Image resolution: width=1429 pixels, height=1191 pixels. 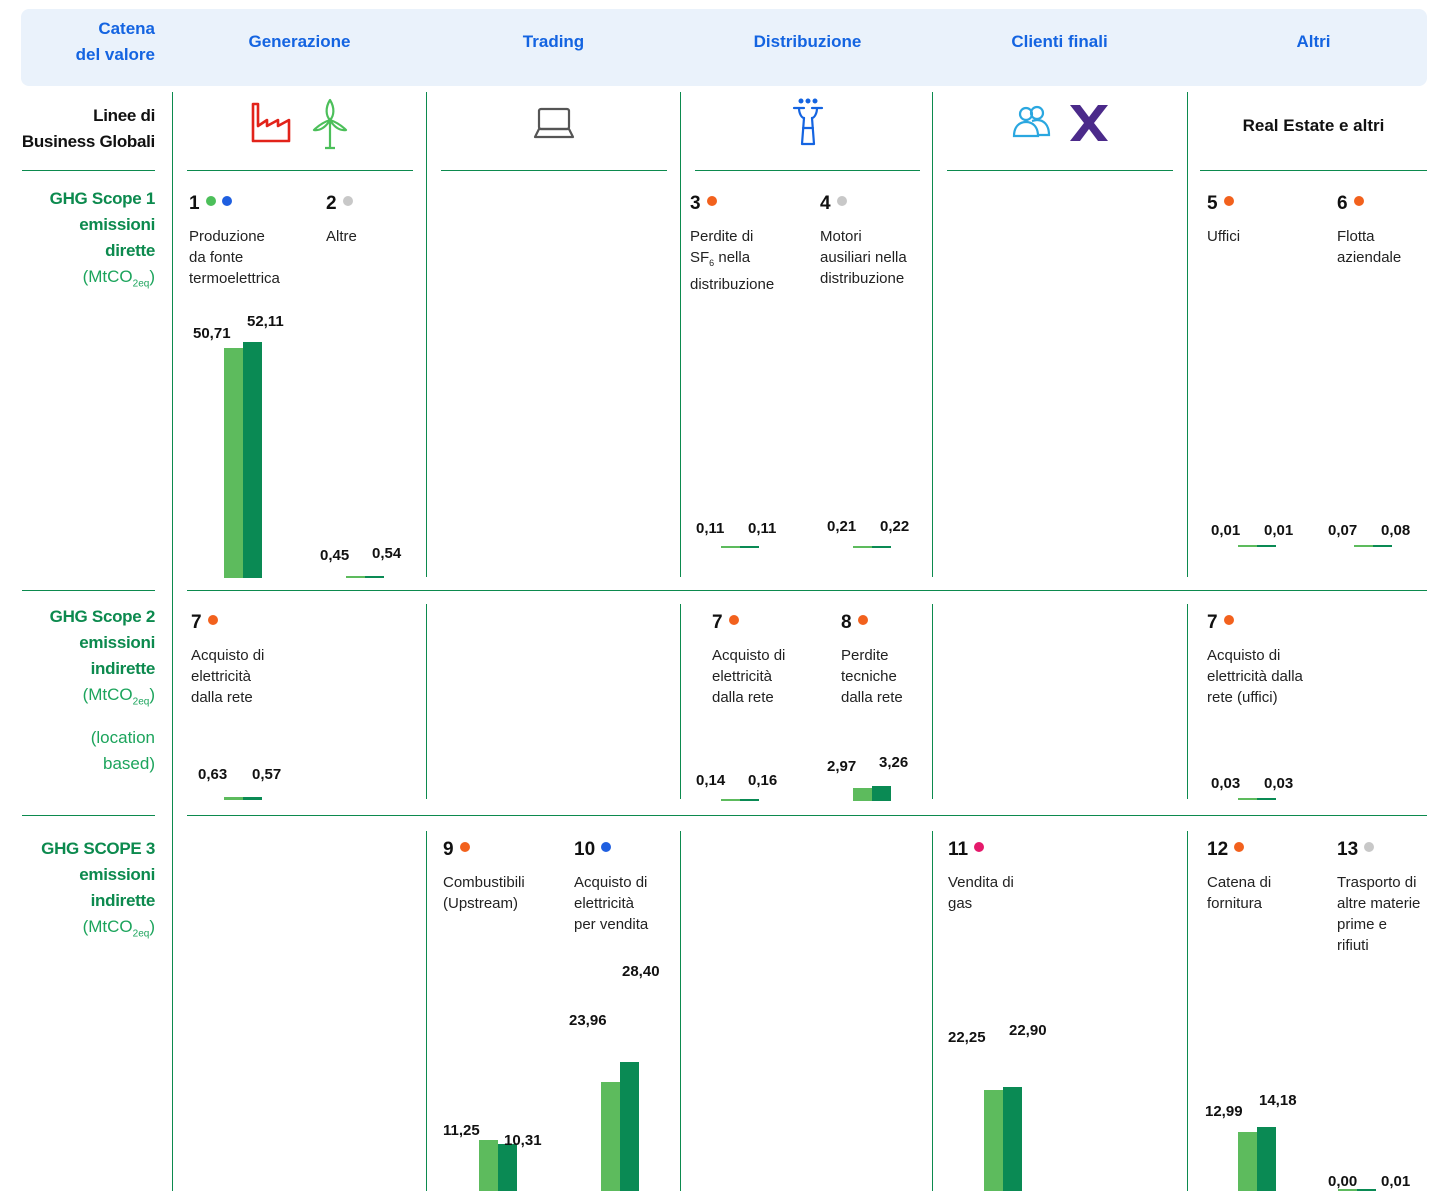 I want to click on bar-value-label: 22,90, so click(x=1028, y=1030).